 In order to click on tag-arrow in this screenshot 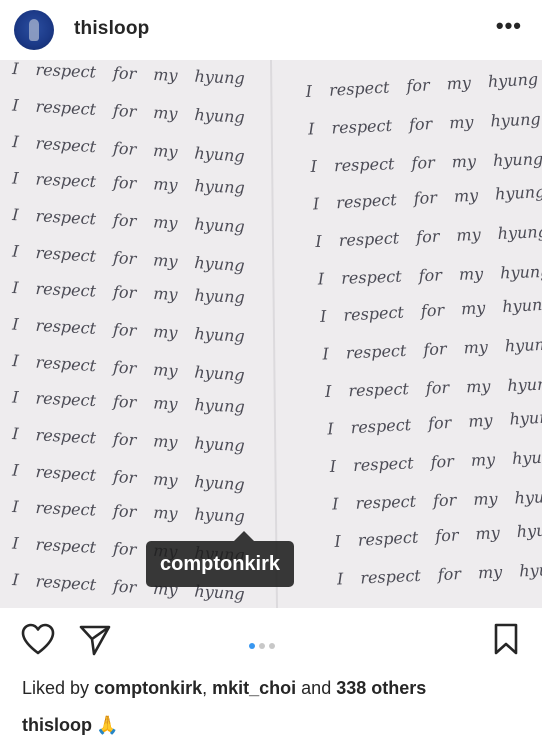, I will do `click(244, 536)`.